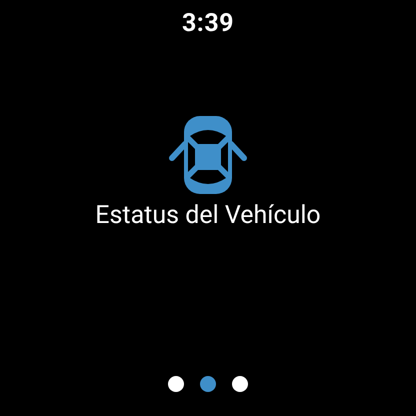 The height and width of the screenshot is (416, 416). I want to click on card-title: Estatus del Vehículo, so click(208, 216).